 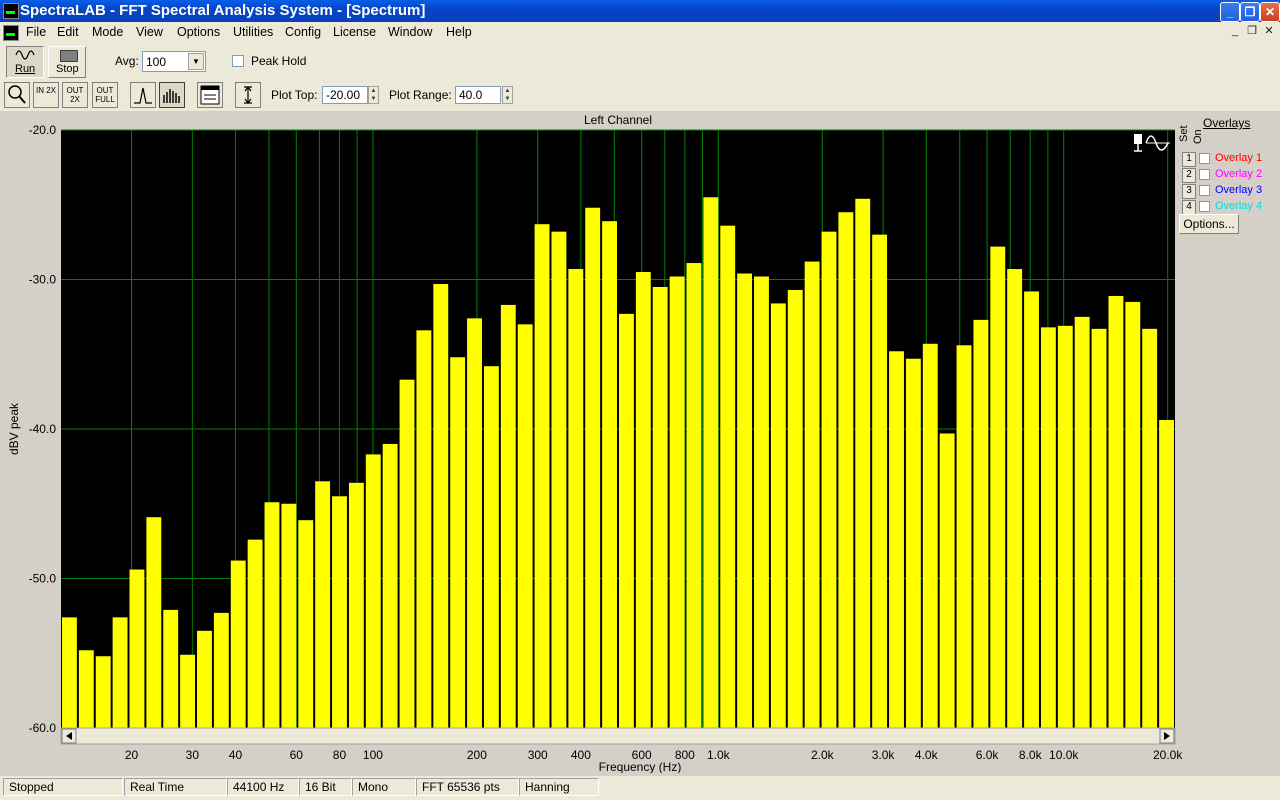 I want to click on zoom-in-2x-button: IN 2X, so click(x=46, y=95).